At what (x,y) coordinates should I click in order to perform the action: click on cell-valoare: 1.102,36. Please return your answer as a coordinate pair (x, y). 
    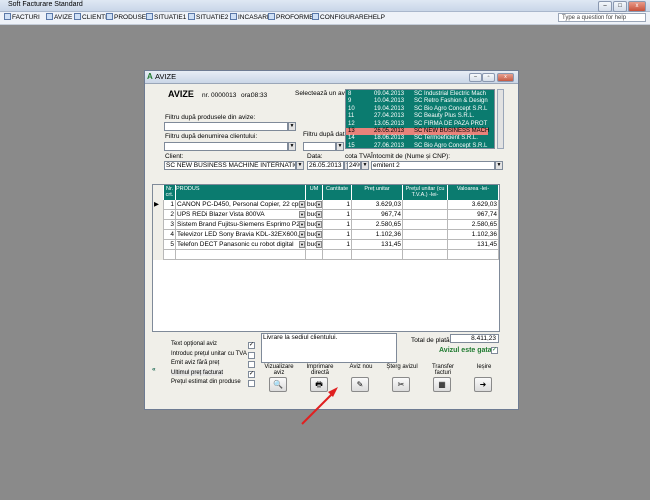
    Looking at the image, I should click on (473, 235).